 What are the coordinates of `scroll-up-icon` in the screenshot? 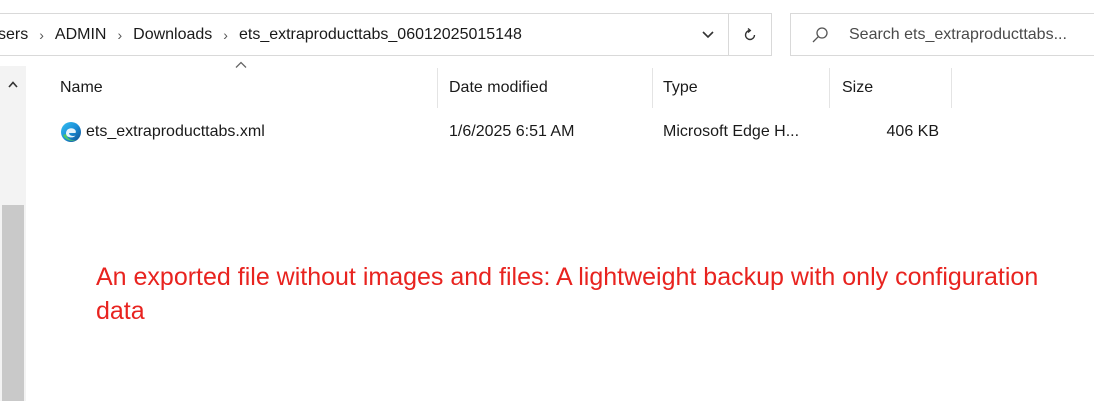 It's located at (13, 84).